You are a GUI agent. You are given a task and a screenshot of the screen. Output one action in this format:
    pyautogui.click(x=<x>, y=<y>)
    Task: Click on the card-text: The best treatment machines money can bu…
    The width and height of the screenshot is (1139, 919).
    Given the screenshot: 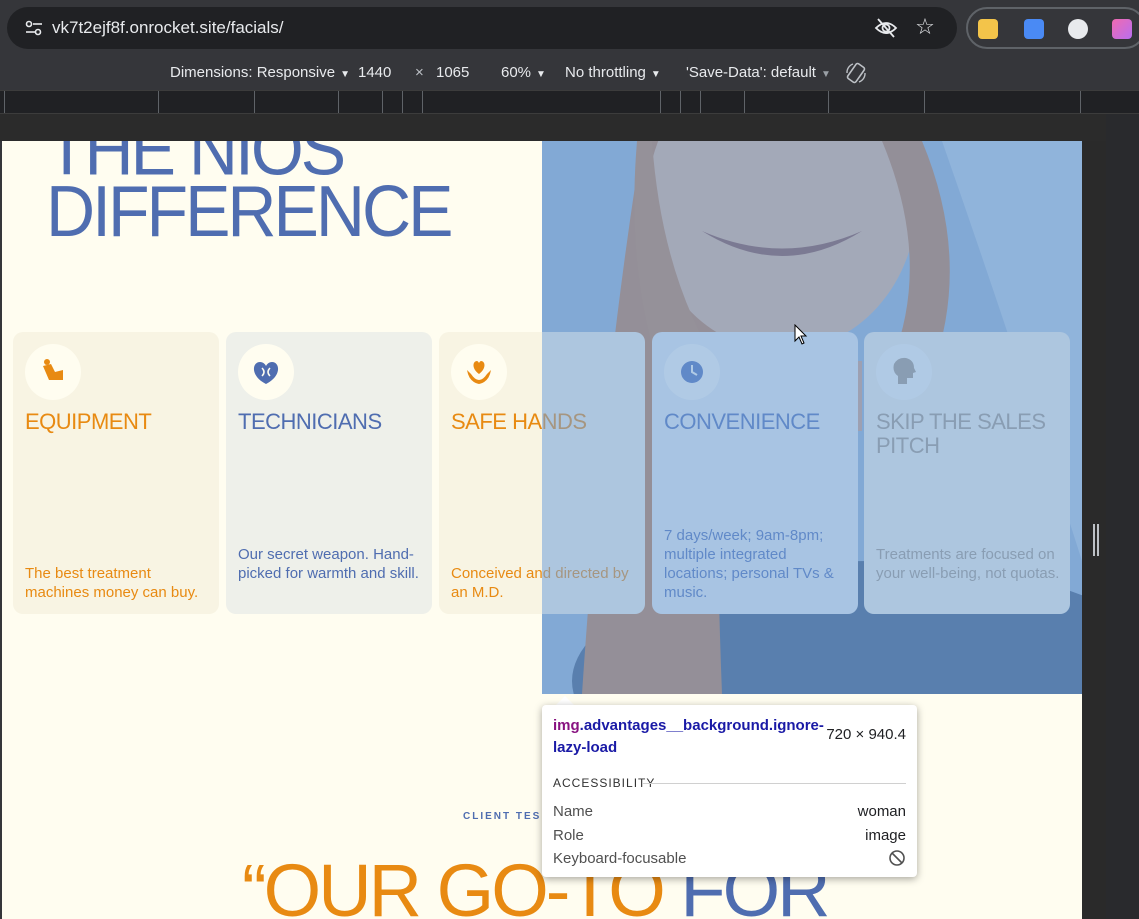 What is the action you would take?
    pyautogui.click(x=112, y=583)
    